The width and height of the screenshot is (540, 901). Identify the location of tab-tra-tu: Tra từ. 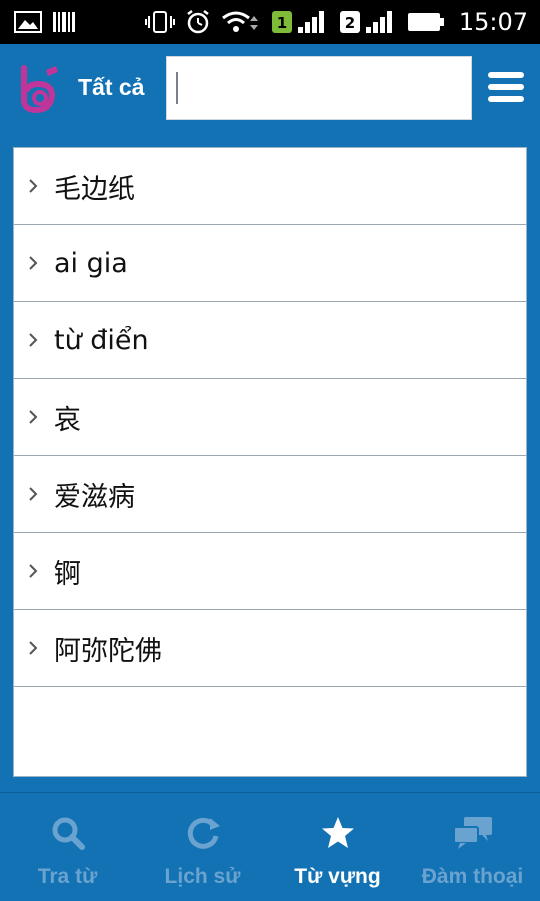
(67, 847).